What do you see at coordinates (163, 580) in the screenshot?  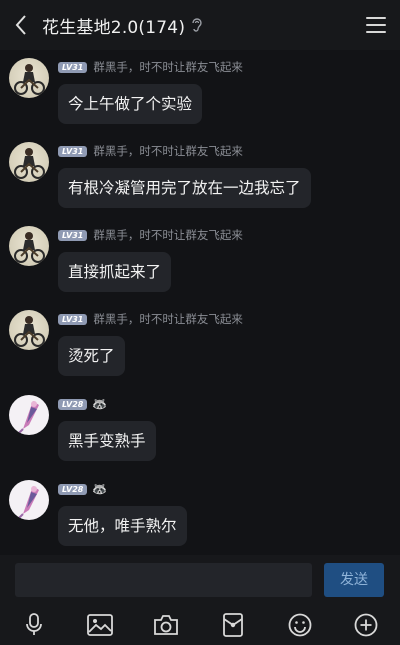 I see `message-input` at bounding box center [163, 580].